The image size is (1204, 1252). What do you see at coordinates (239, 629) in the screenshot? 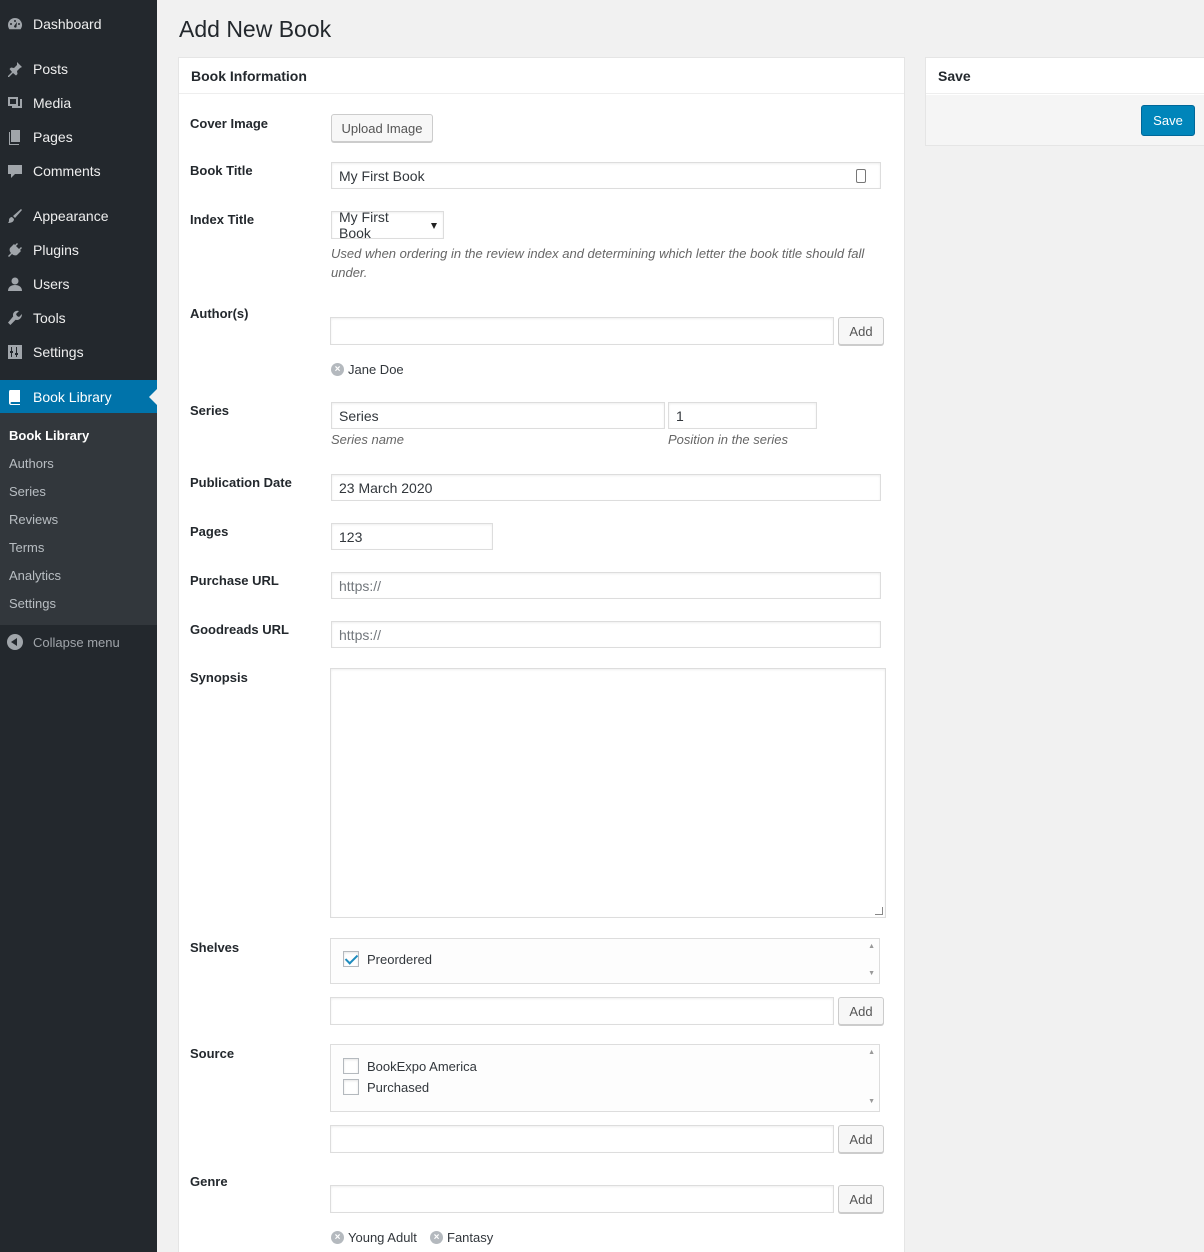
I see `goodreads-url-label: Goodreads URL` at bounding box center [239, 629].